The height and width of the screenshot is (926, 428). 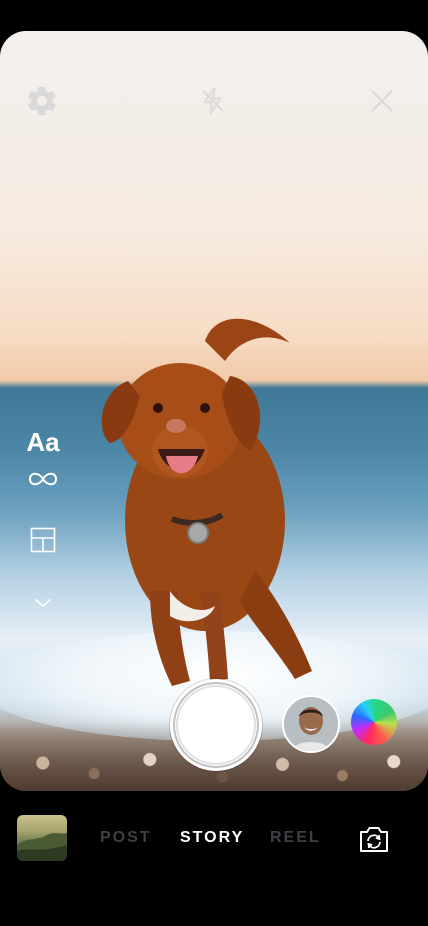 I want to click on gallery-thumbnail, so click(x=42, y=838).